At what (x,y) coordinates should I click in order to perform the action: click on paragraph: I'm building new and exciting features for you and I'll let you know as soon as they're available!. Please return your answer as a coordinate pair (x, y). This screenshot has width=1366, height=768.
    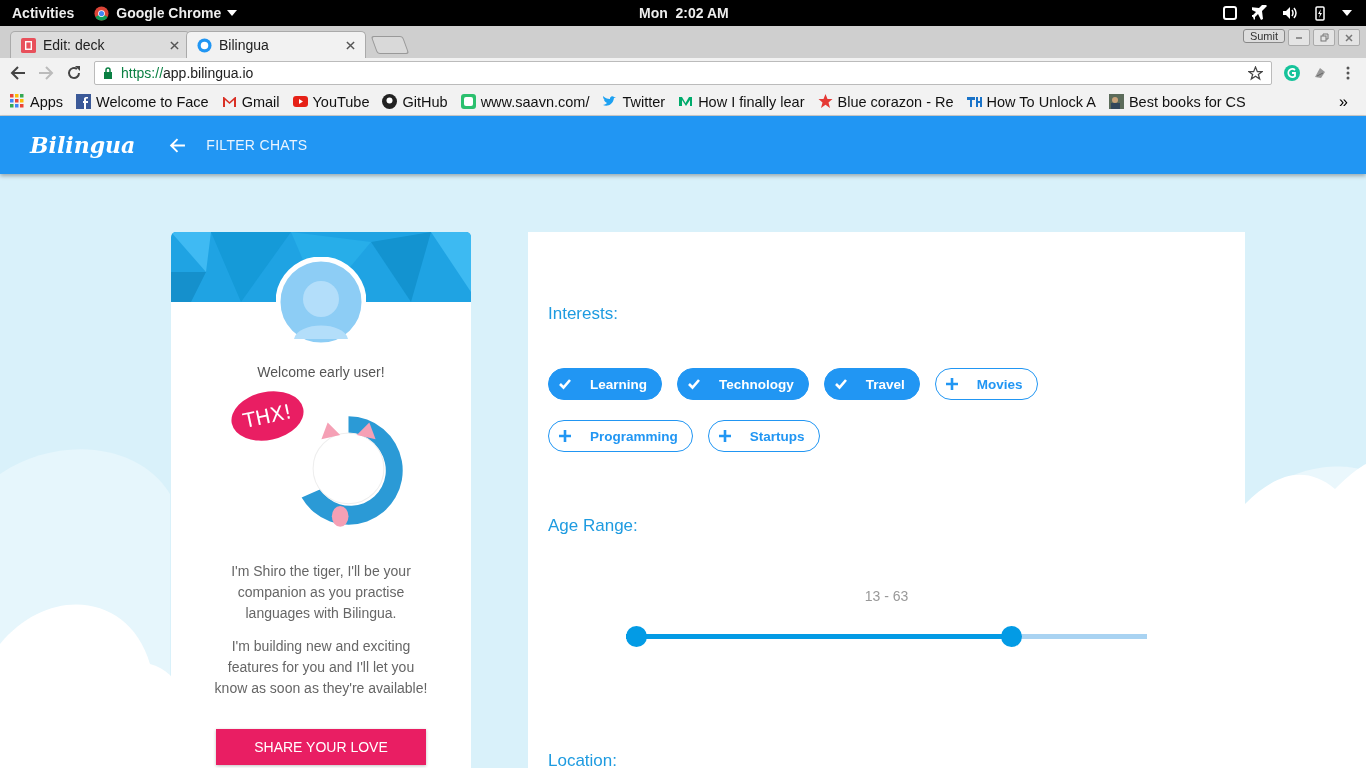
    Looking at the image, I should click on (321, 667).